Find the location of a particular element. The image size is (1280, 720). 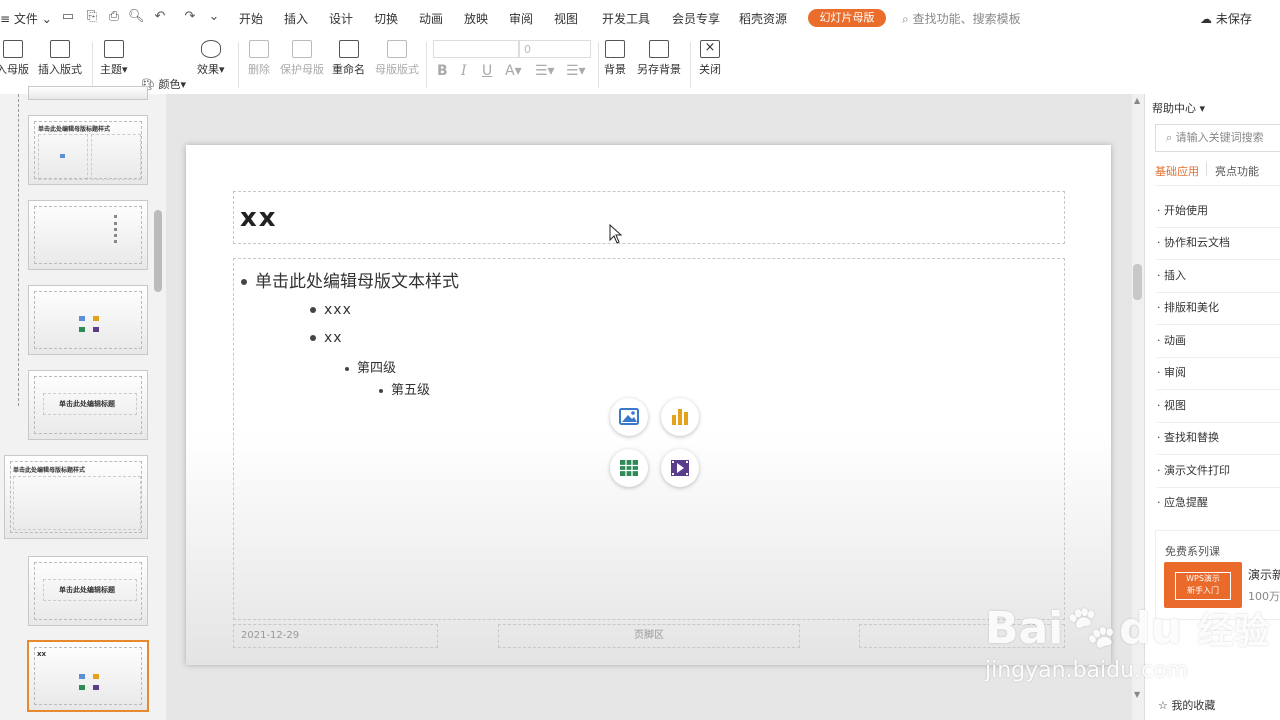

tab-developer: 开发工具 is located at coordinates (626, 18).